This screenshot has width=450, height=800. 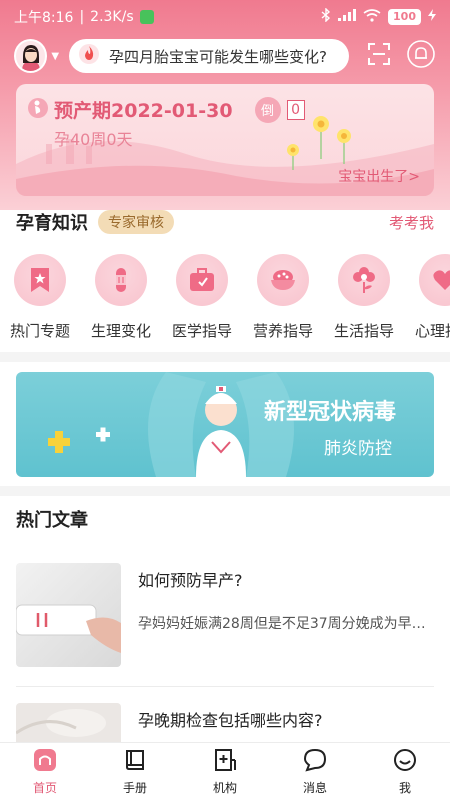 What do you see at coordinates (31, 56) in the screenshot?
I see `user-avatar` at bounding box center [31, 56].